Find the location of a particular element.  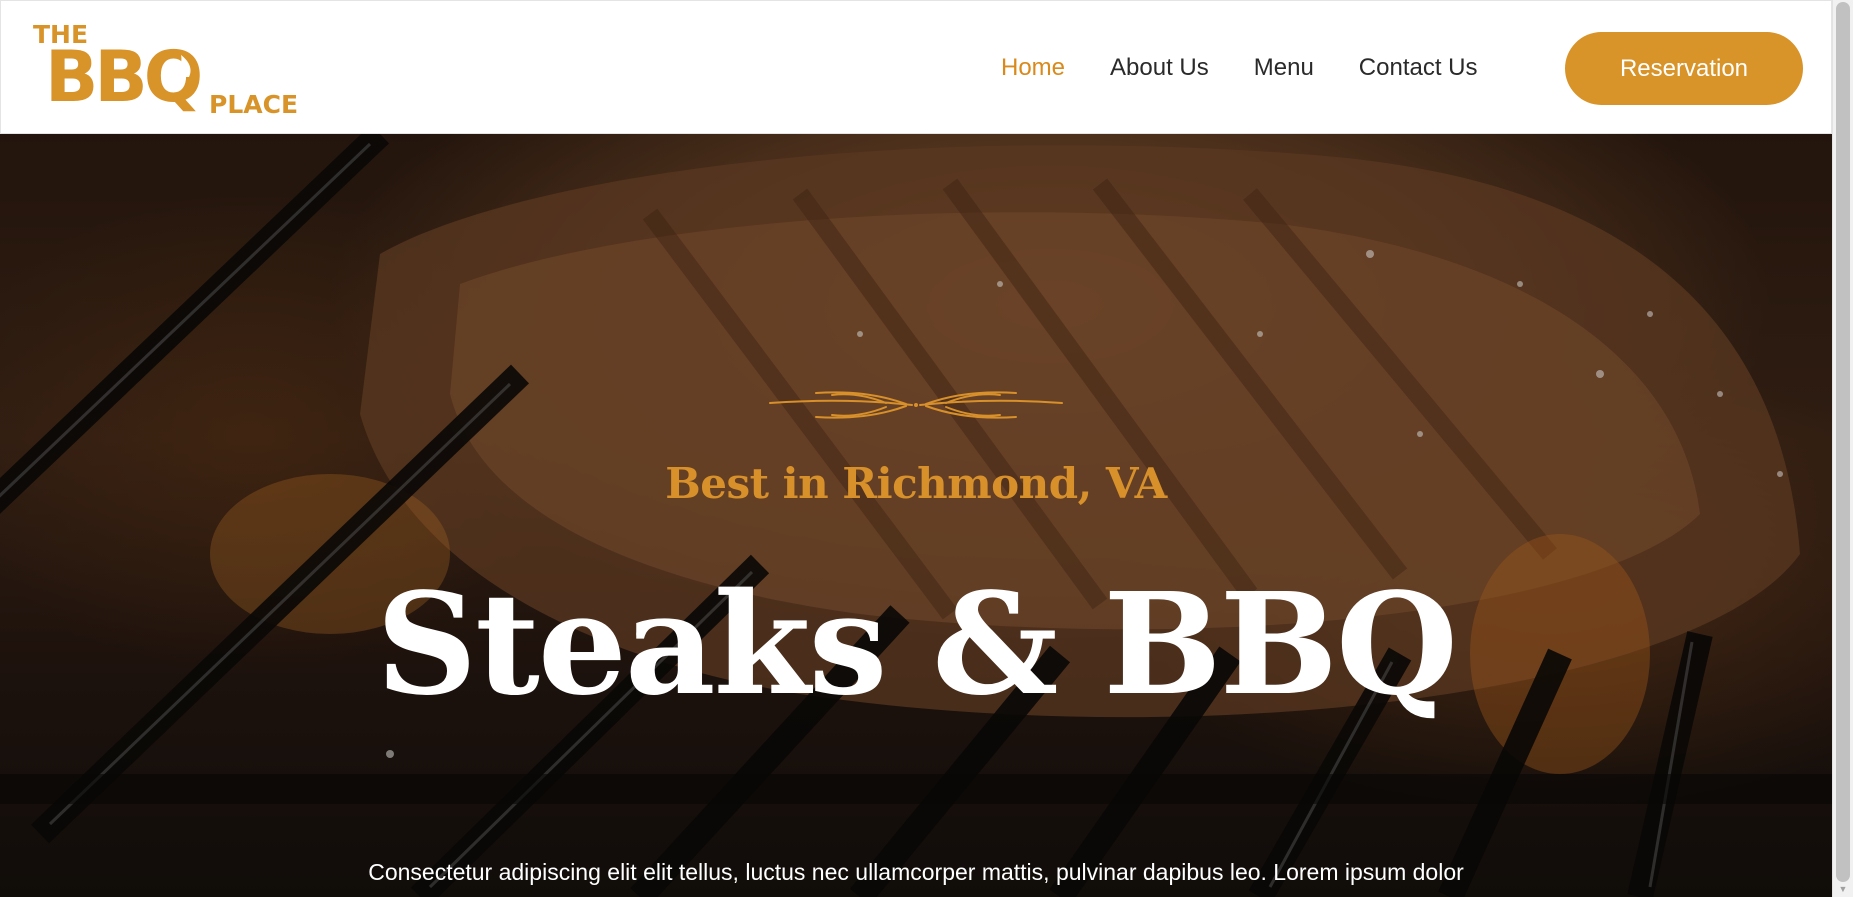

bbq-place-logo: THE BBQ PLACE is located at coordinates (165, 69).